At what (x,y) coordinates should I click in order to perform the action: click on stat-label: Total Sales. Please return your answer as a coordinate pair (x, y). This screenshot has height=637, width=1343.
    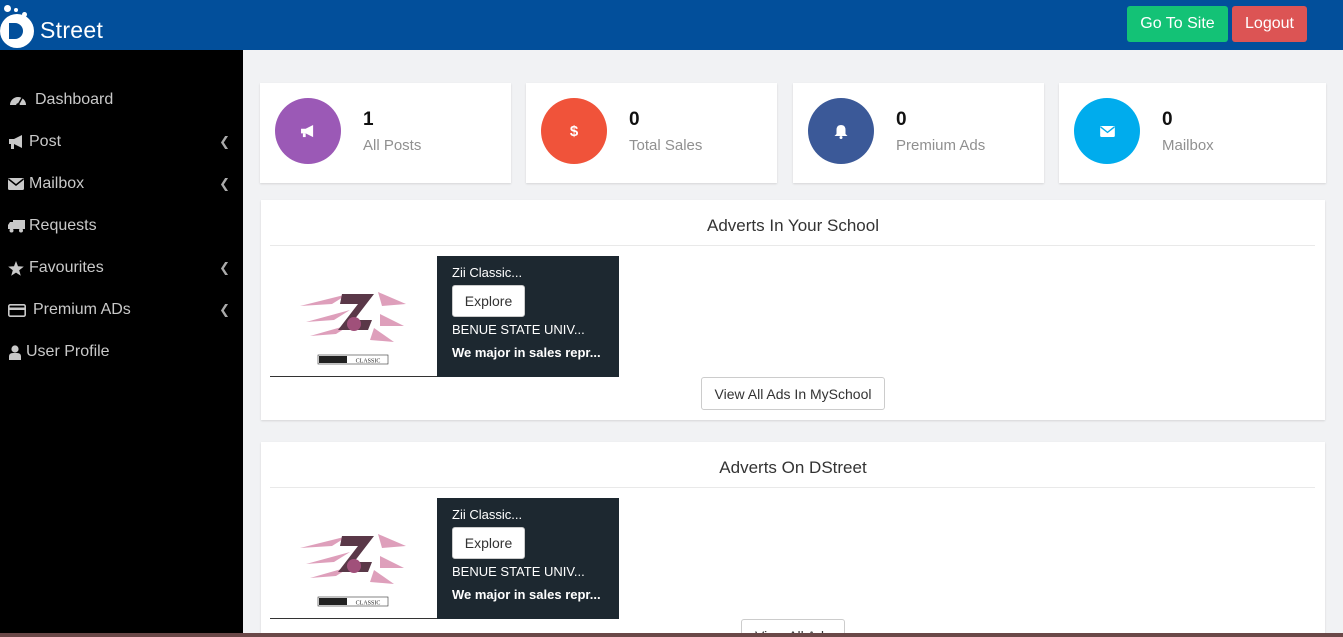
    Looking at the image, I should click on (666, 145).